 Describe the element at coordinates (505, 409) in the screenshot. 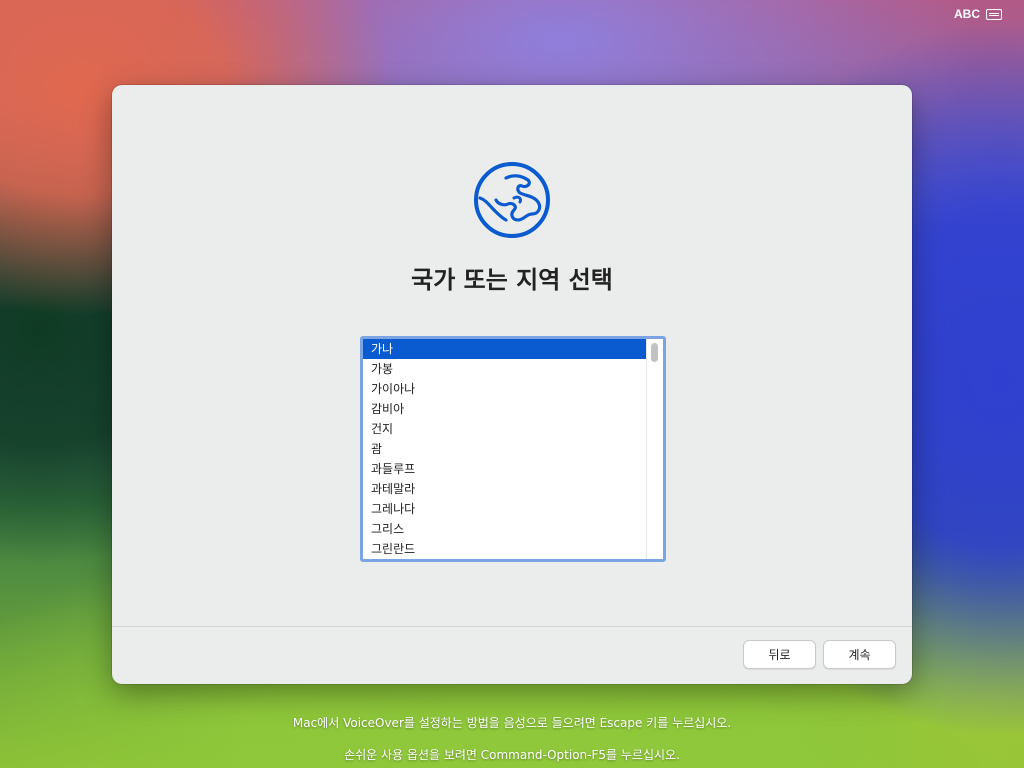

I see `country-list-item: 감비아` at that location.